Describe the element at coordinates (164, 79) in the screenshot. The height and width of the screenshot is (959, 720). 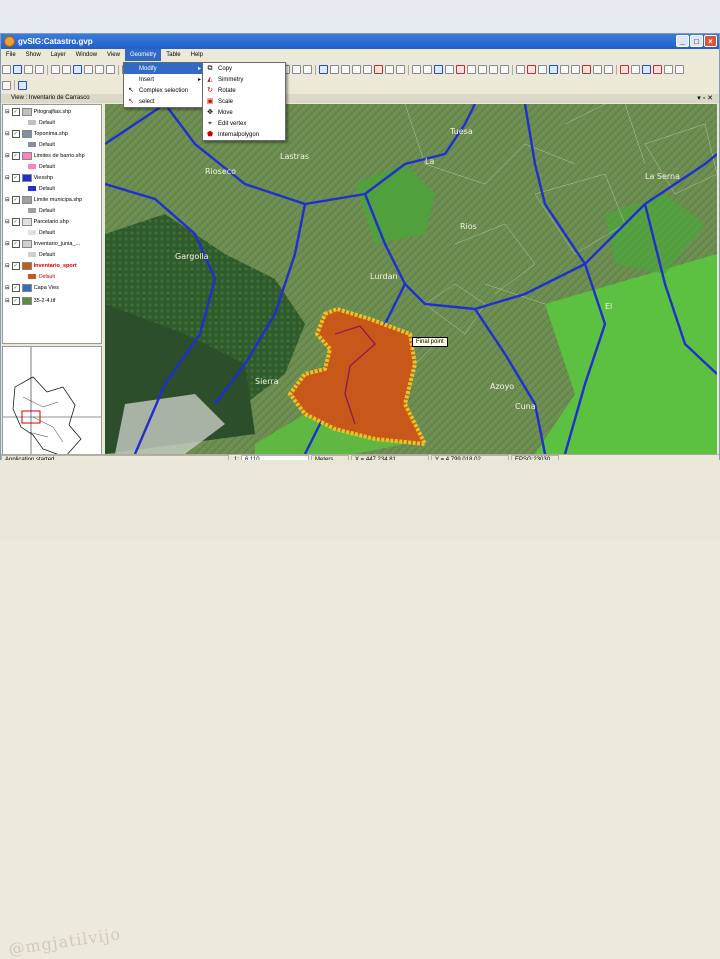
I see `menu-item-insert: Insert ▸` at that location.